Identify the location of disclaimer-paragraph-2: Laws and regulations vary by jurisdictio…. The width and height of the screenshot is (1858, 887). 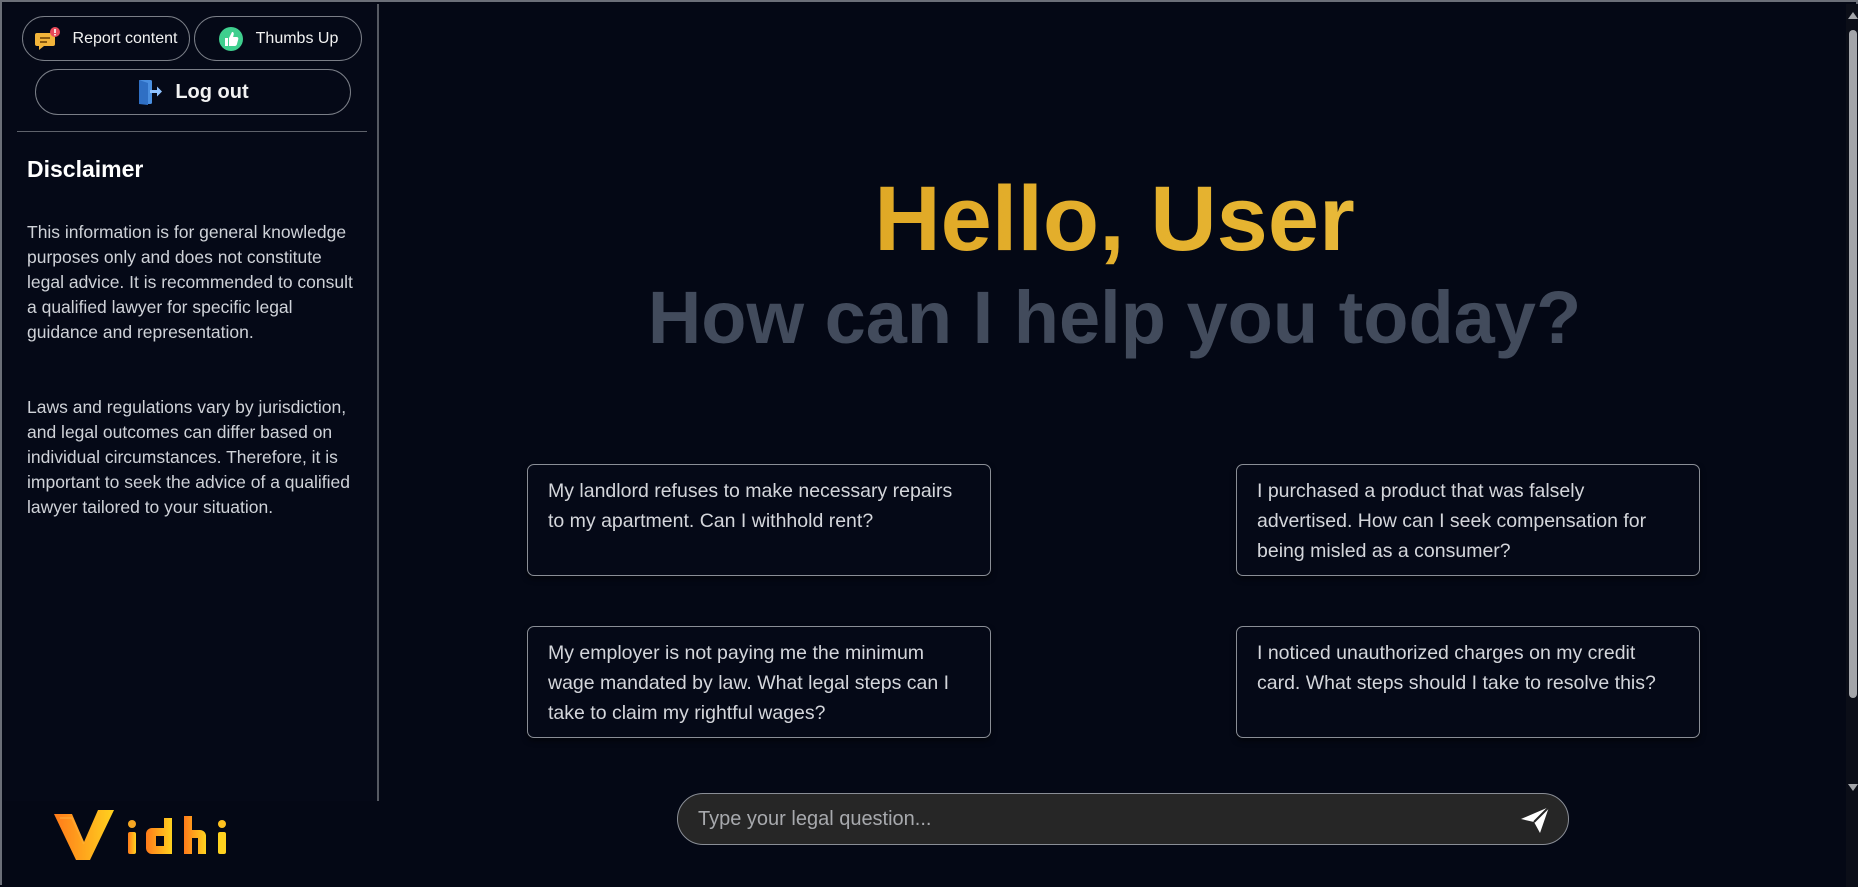
(188, 457).